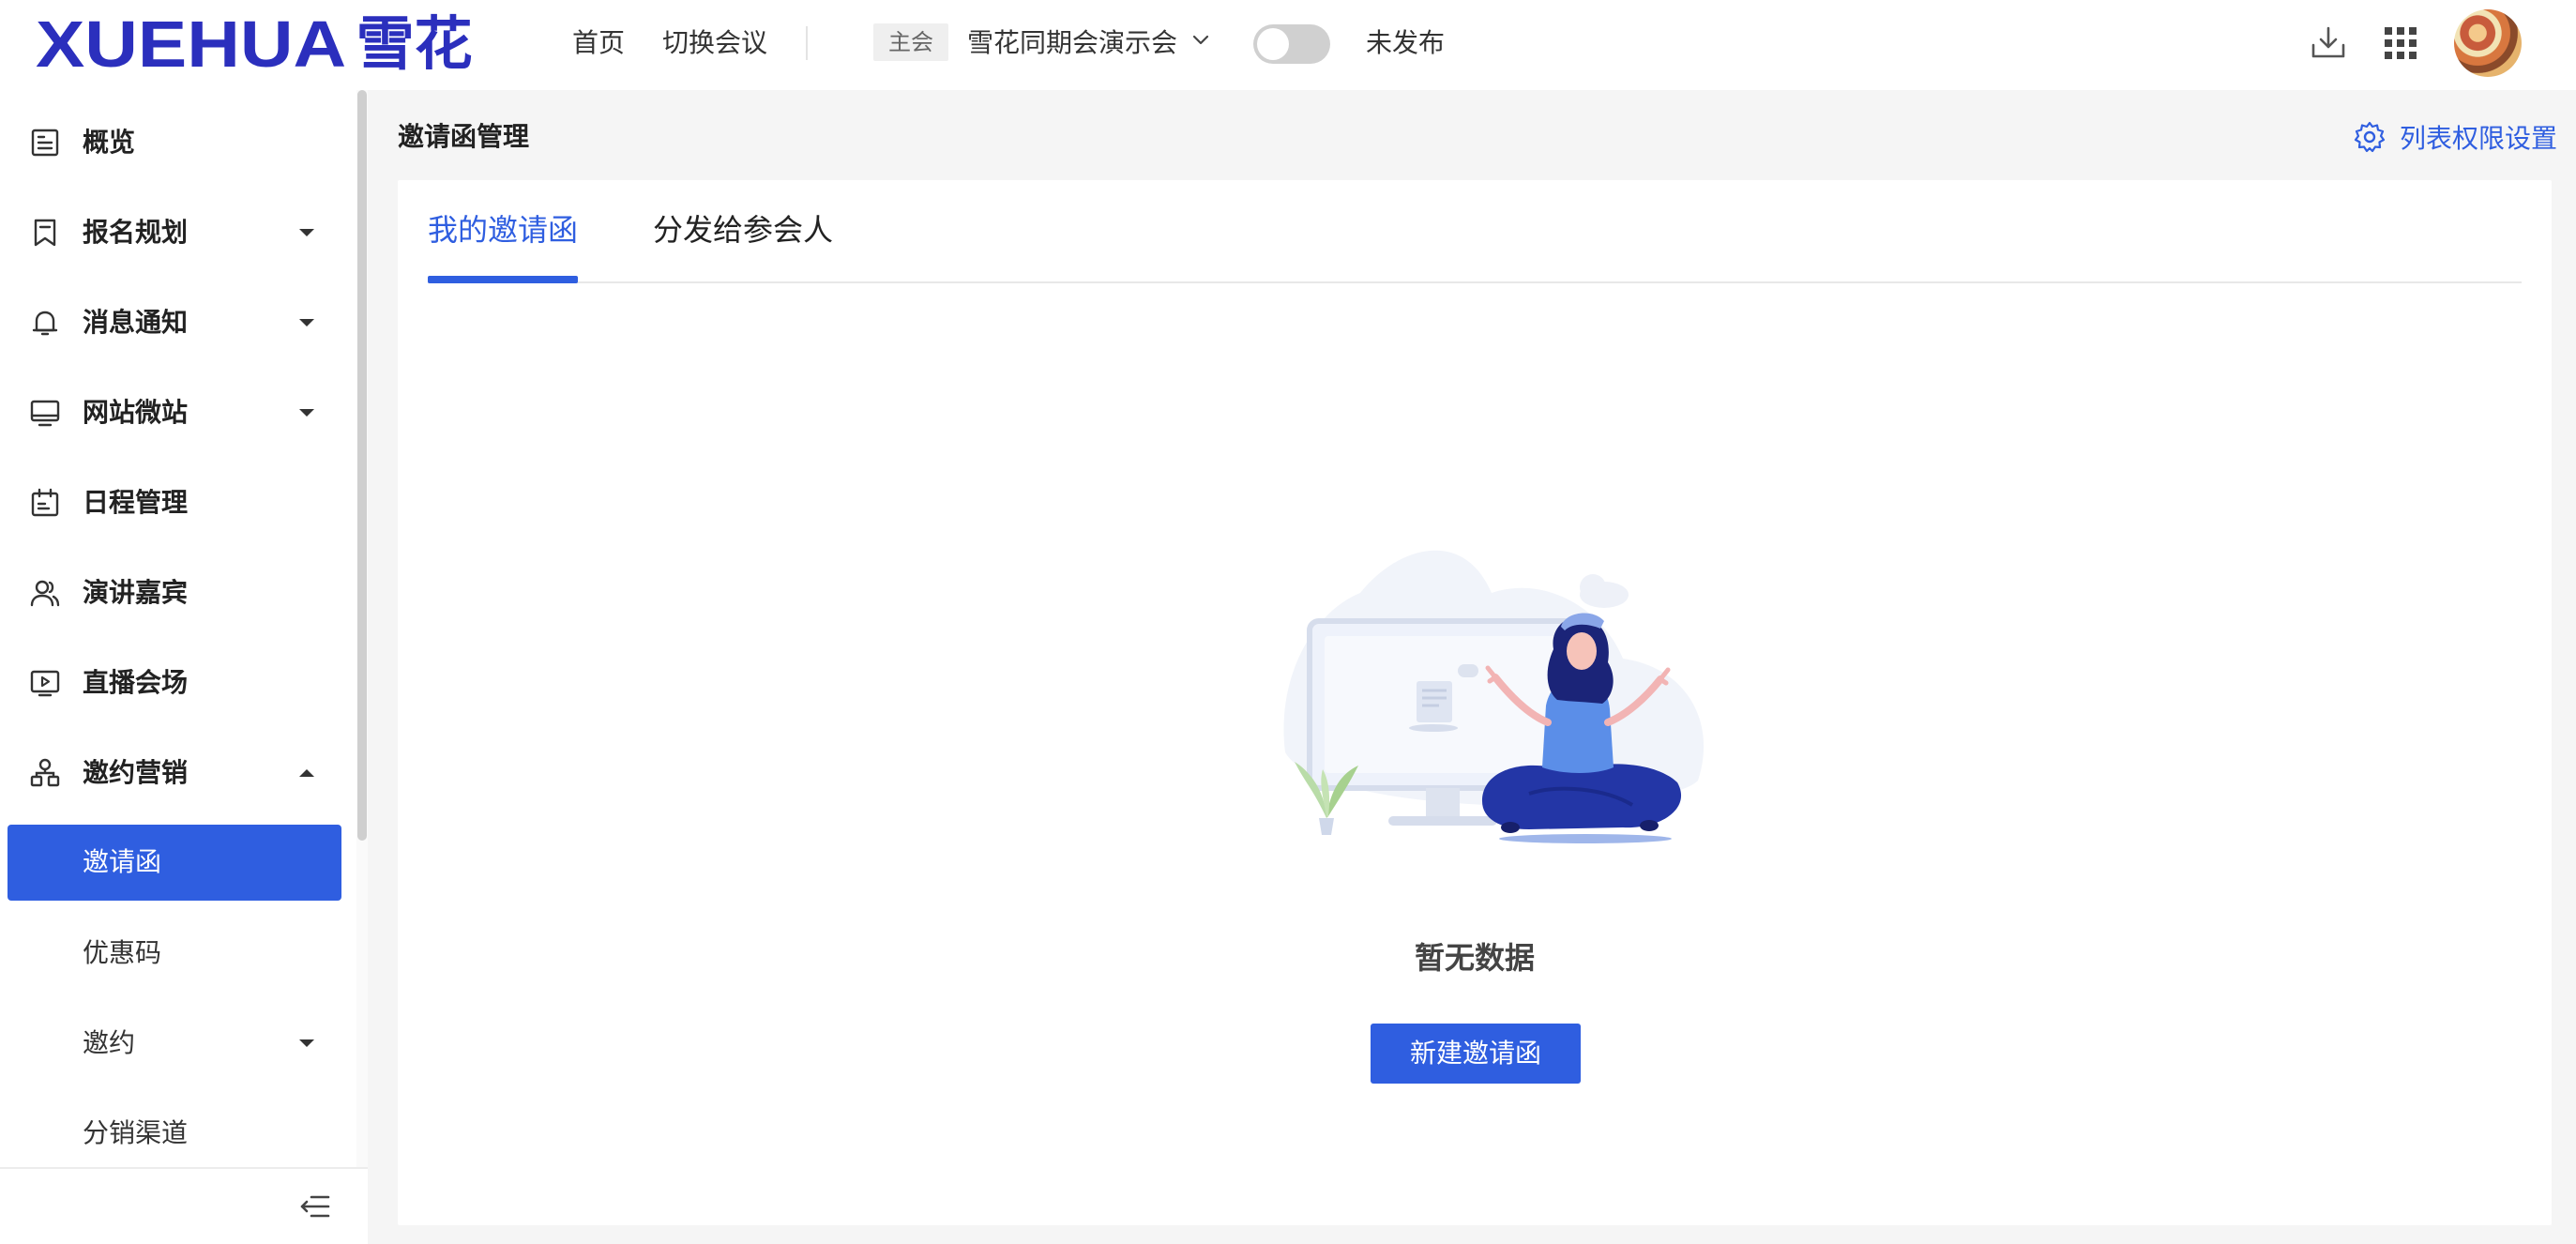  I want to click on monitor-icon, so click(45, 413).